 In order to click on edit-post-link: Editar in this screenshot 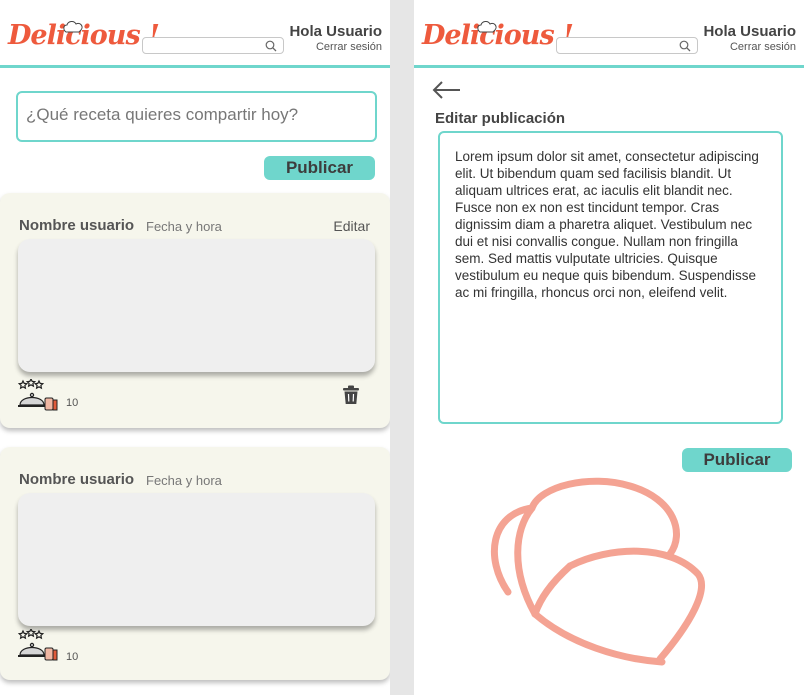, I will do `click(351, 226)`.